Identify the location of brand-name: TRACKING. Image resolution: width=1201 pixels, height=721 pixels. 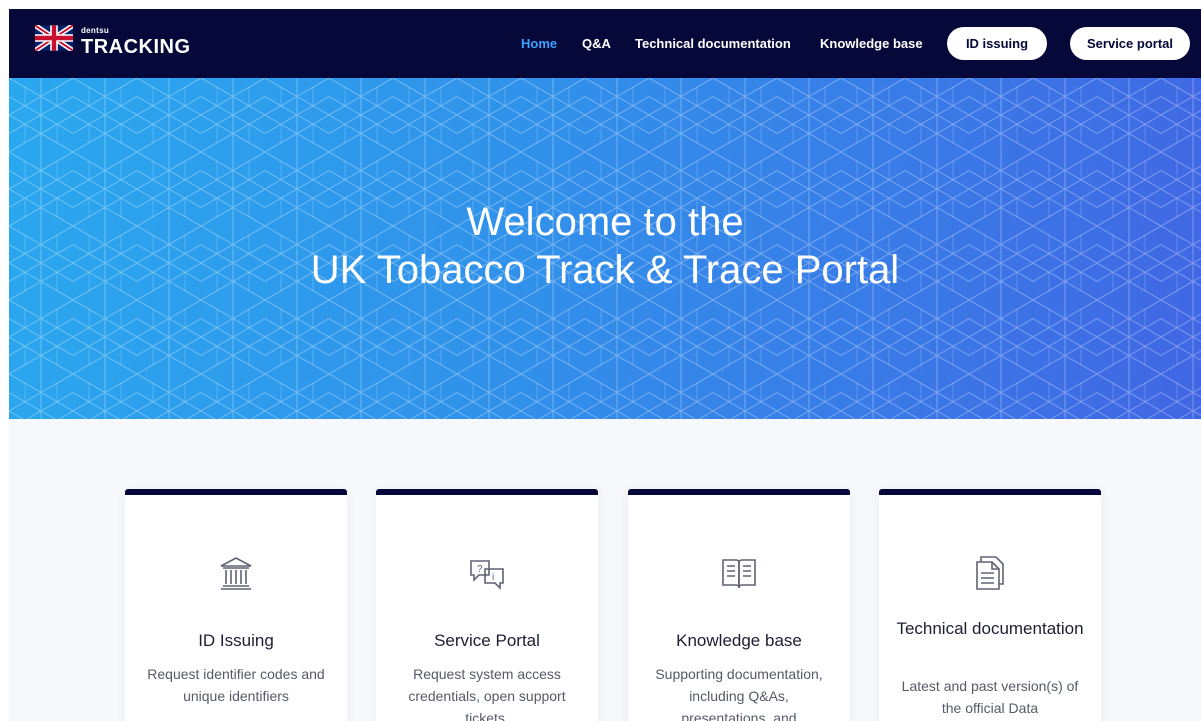
(136, 47).